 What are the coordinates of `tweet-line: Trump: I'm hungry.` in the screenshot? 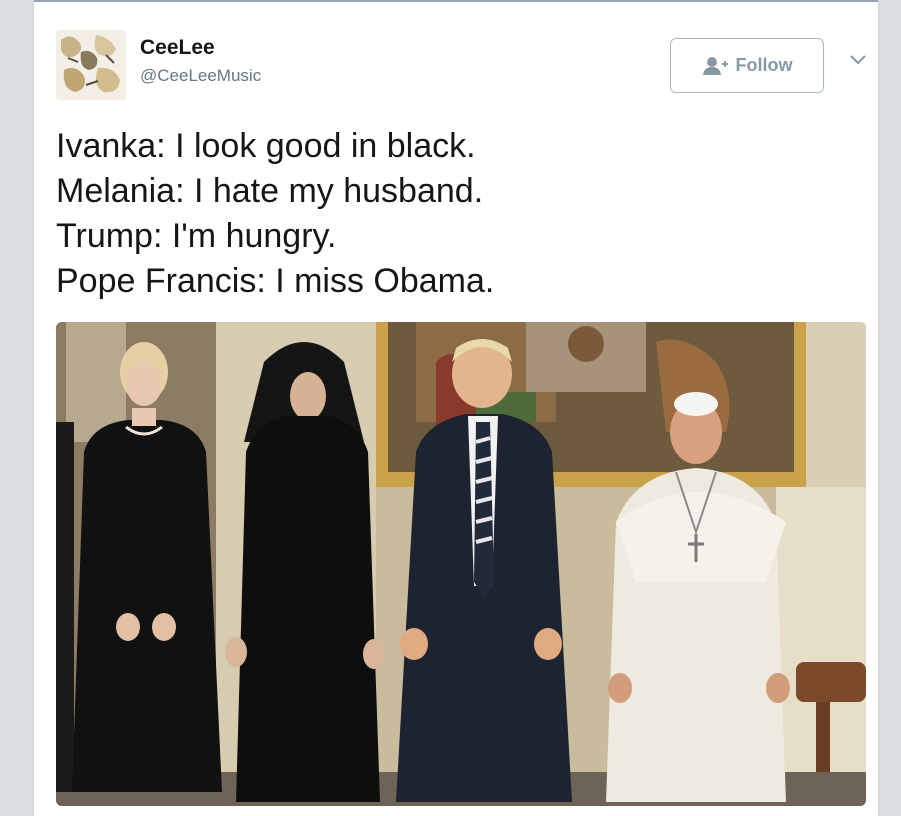 It's located at (196, 236).